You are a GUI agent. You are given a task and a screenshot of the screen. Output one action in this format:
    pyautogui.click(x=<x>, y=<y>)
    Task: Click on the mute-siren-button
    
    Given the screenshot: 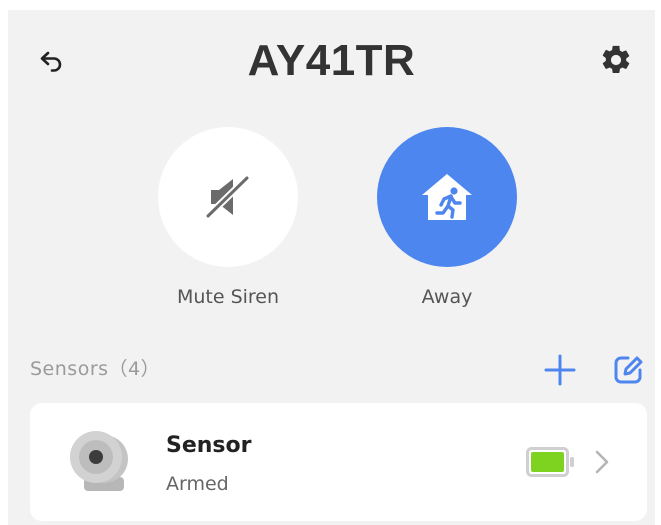 What is the action you would take?
    pyautogui.click(x=228, y=197)
    